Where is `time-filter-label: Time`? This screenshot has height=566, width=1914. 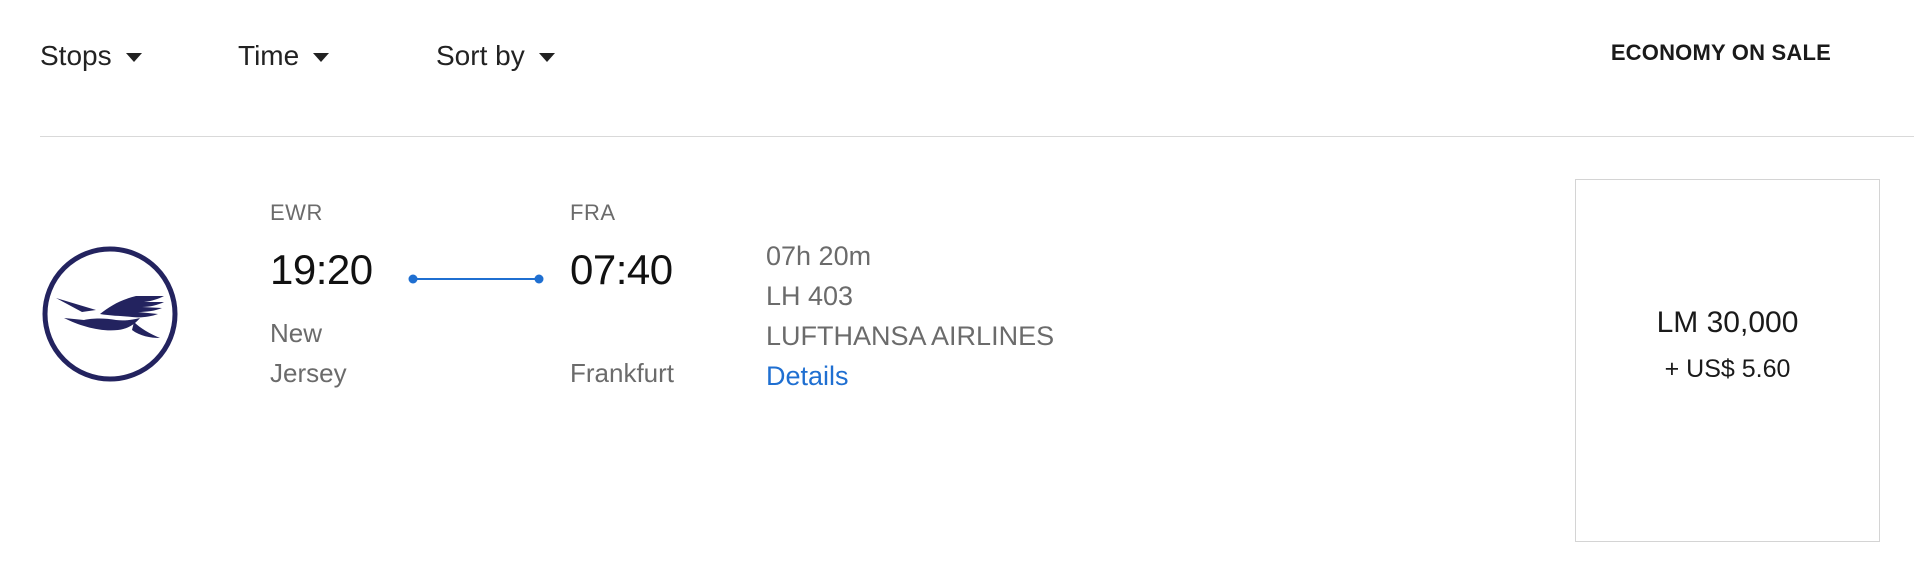
time-filter-label: Time is located at coordinates (269, 55).